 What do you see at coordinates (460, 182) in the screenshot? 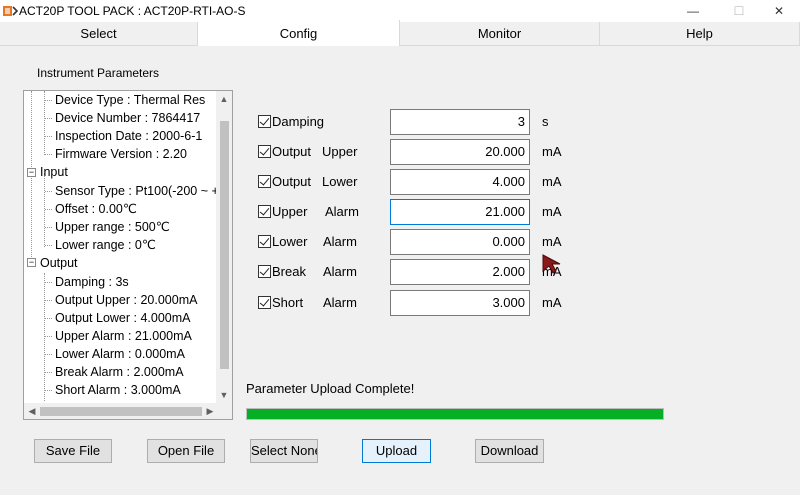
I see `output-lower-input: 4.000` at bounding box center [460, 182].